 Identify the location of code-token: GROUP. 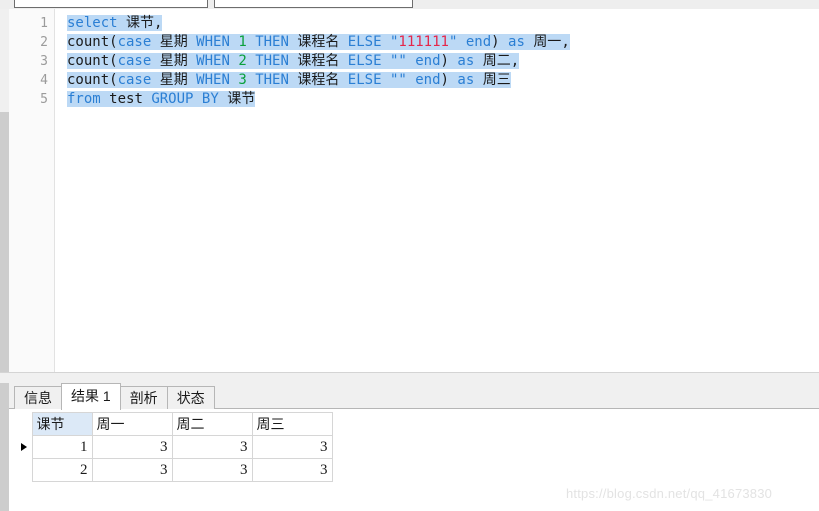
(172, 99).